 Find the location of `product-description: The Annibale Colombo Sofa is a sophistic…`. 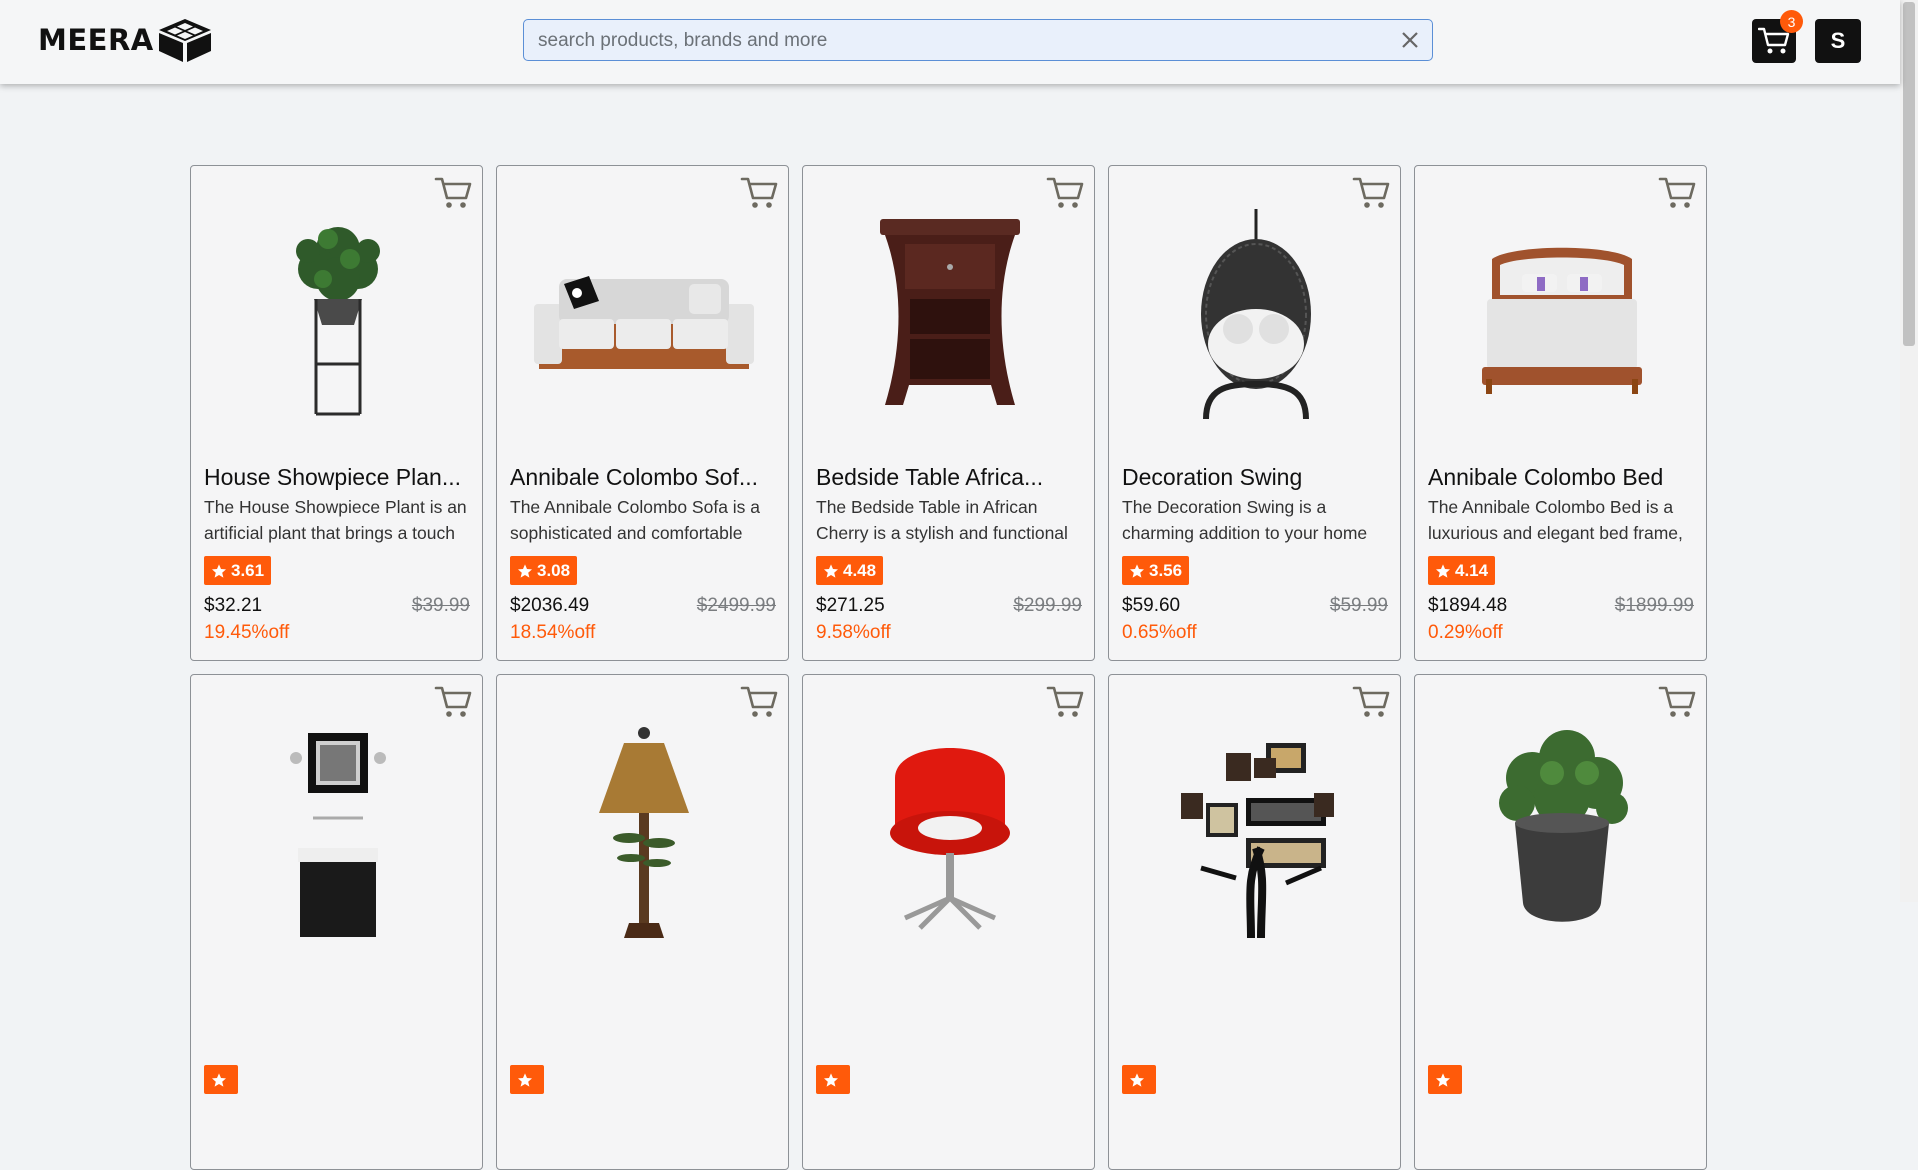

product-description: The Annibale Colombo Sofa is a sophistic… is located at coordinates (635, 520).